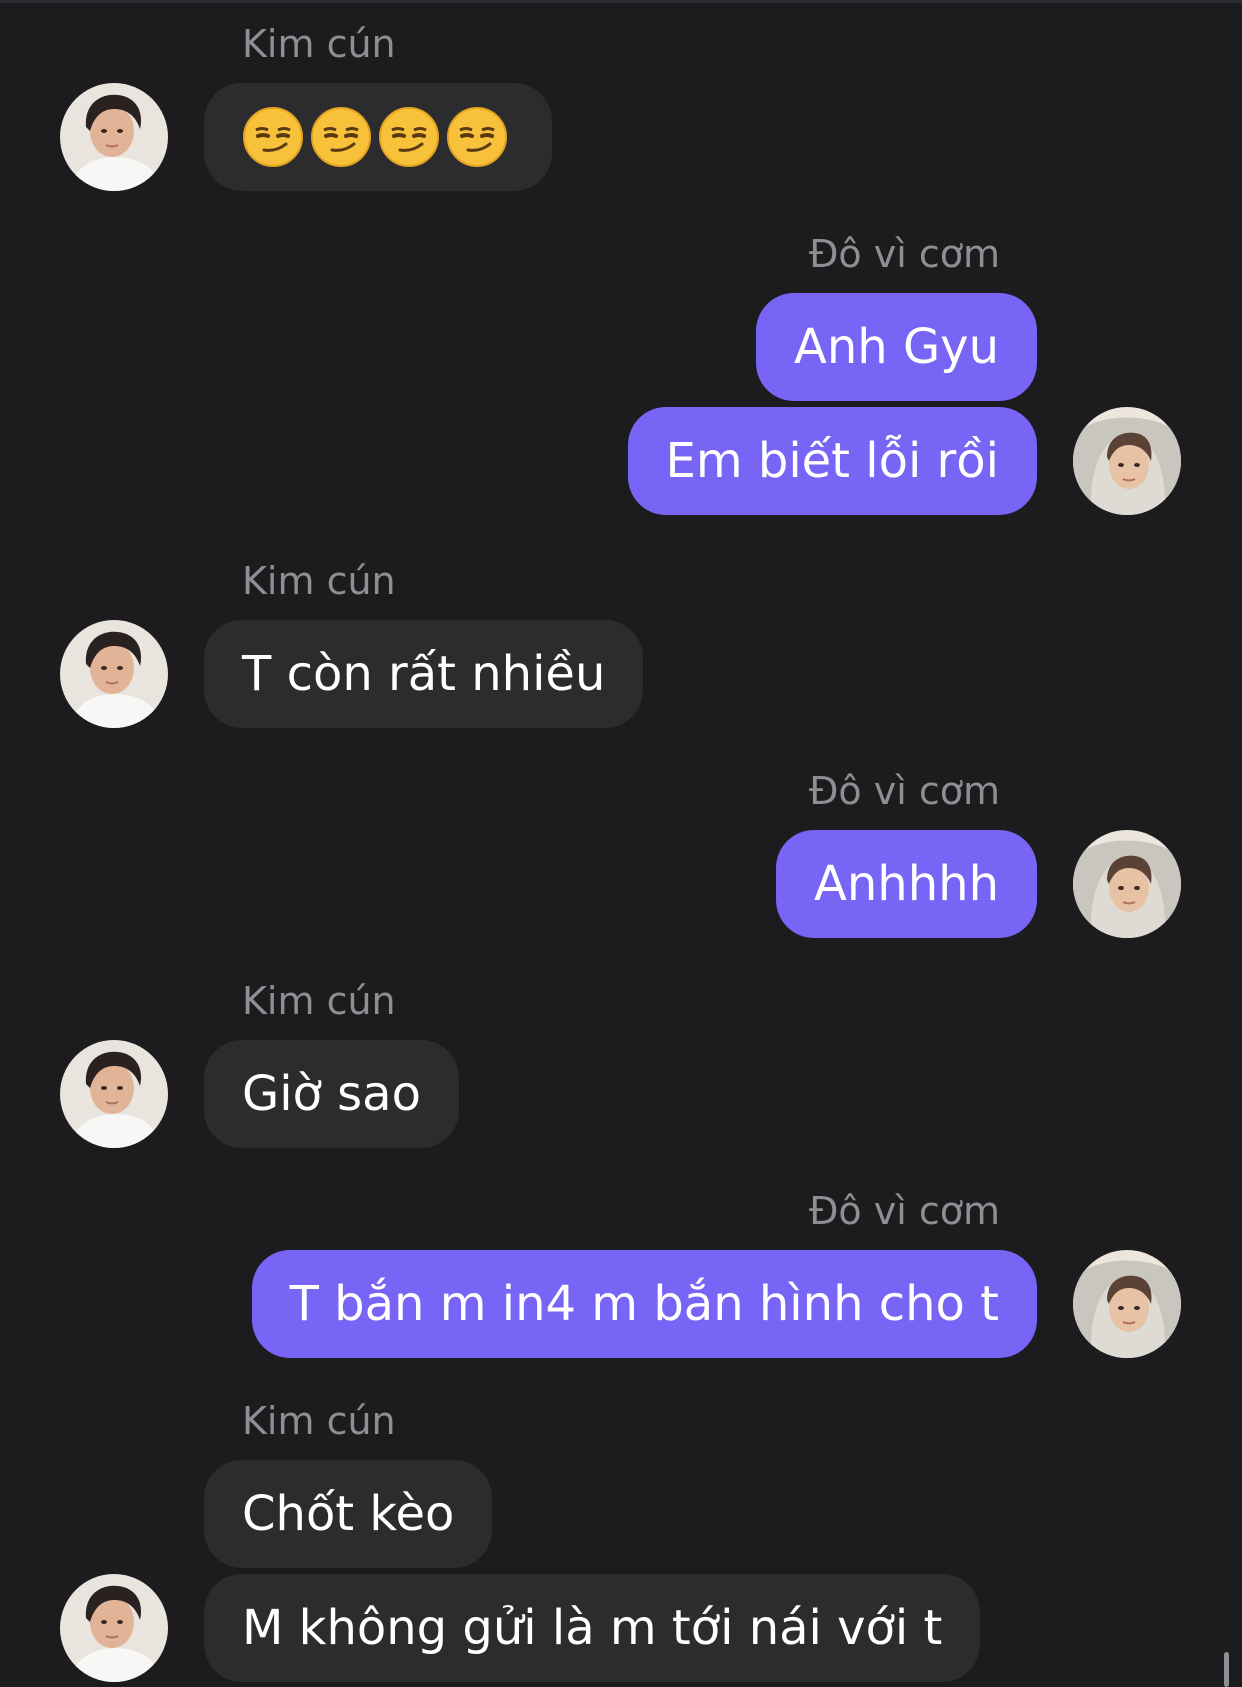  Describe the element at coordinates (832, 461) in the screenshot. I see `message-bubble-outgoing: Em biết lỗi rồi` at that location.